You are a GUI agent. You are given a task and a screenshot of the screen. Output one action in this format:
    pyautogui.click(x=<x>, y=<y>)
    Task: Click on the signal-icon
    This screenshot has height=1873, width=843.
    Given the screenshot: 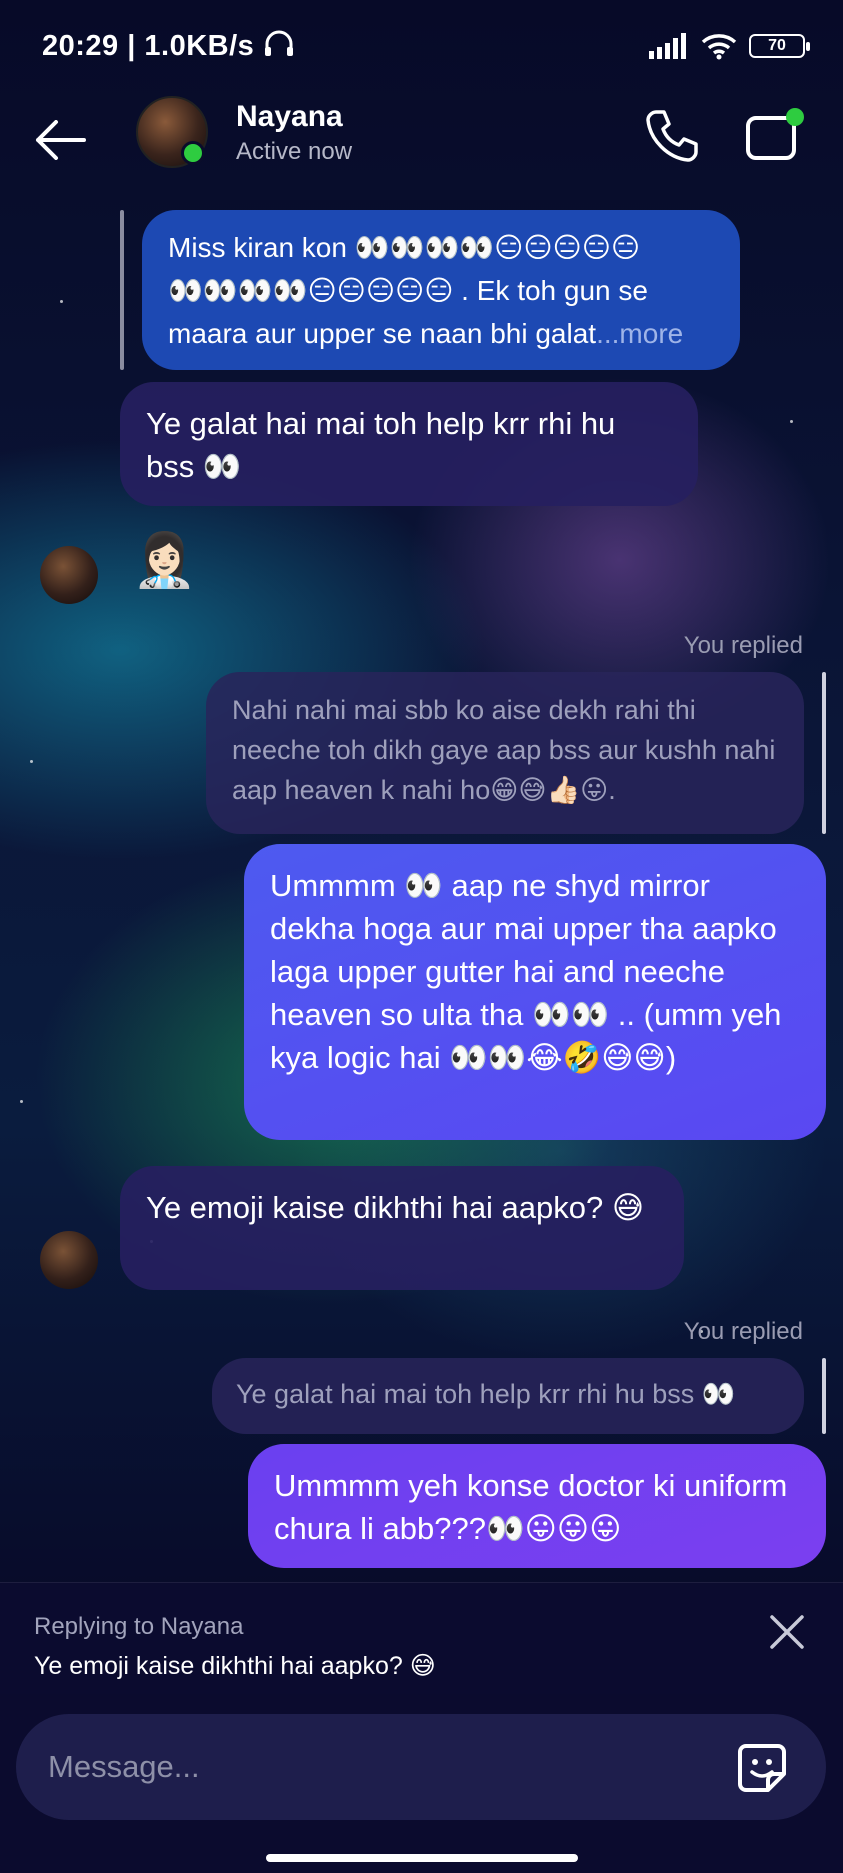 What is the action you would take?
    pyautogui.click(x=667, y=46)
    